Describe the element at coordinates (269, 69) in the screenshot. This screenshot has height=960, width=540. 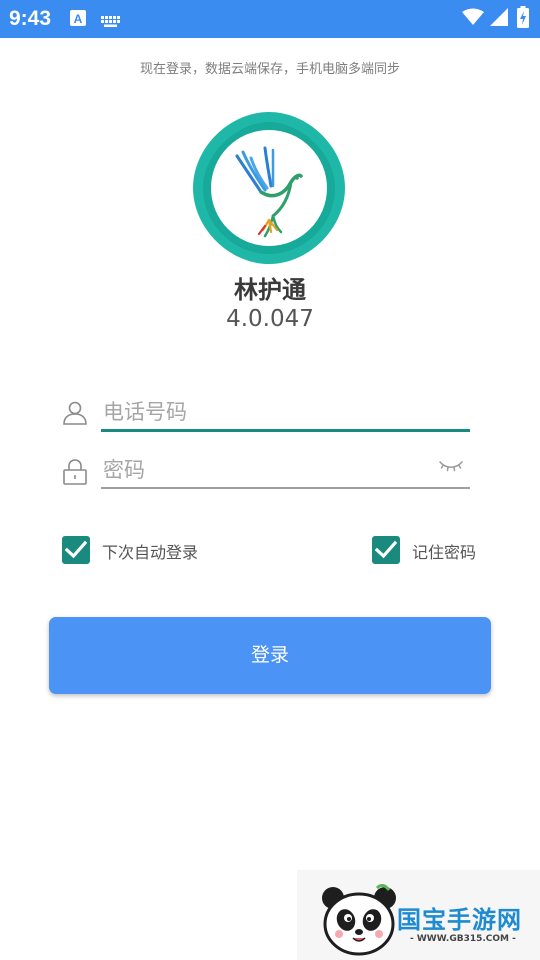
I see `tagline: 现在登录，数据云端保存，手机电脑多端同步` at that location.